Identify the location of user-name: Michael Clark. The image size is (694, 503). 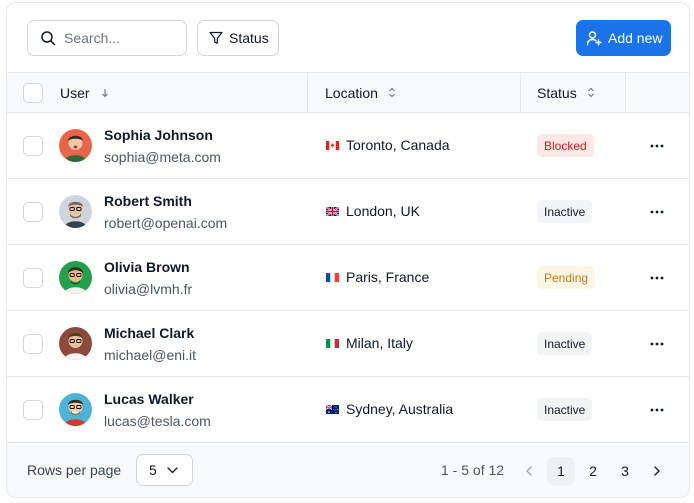
(149, 333).